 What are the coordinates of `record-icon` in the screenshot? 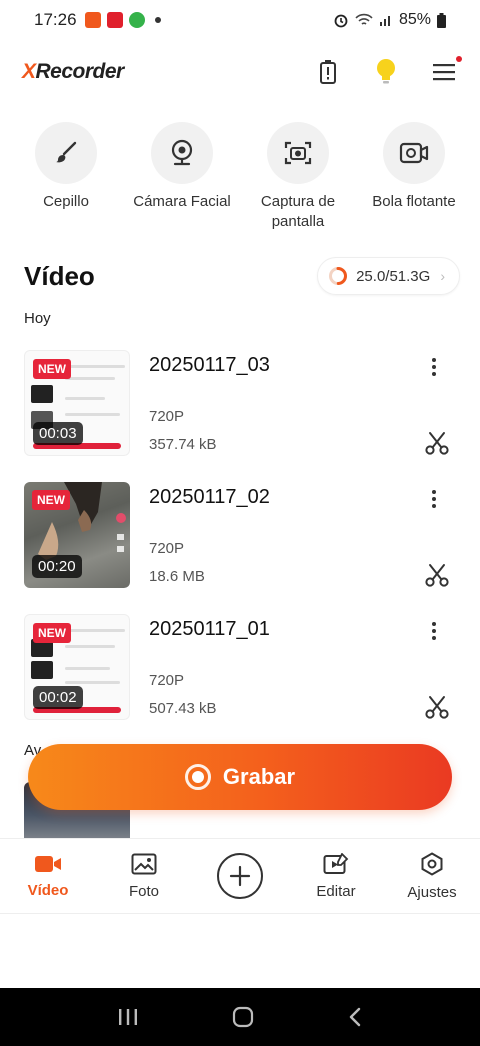 It's located at (197, 777).